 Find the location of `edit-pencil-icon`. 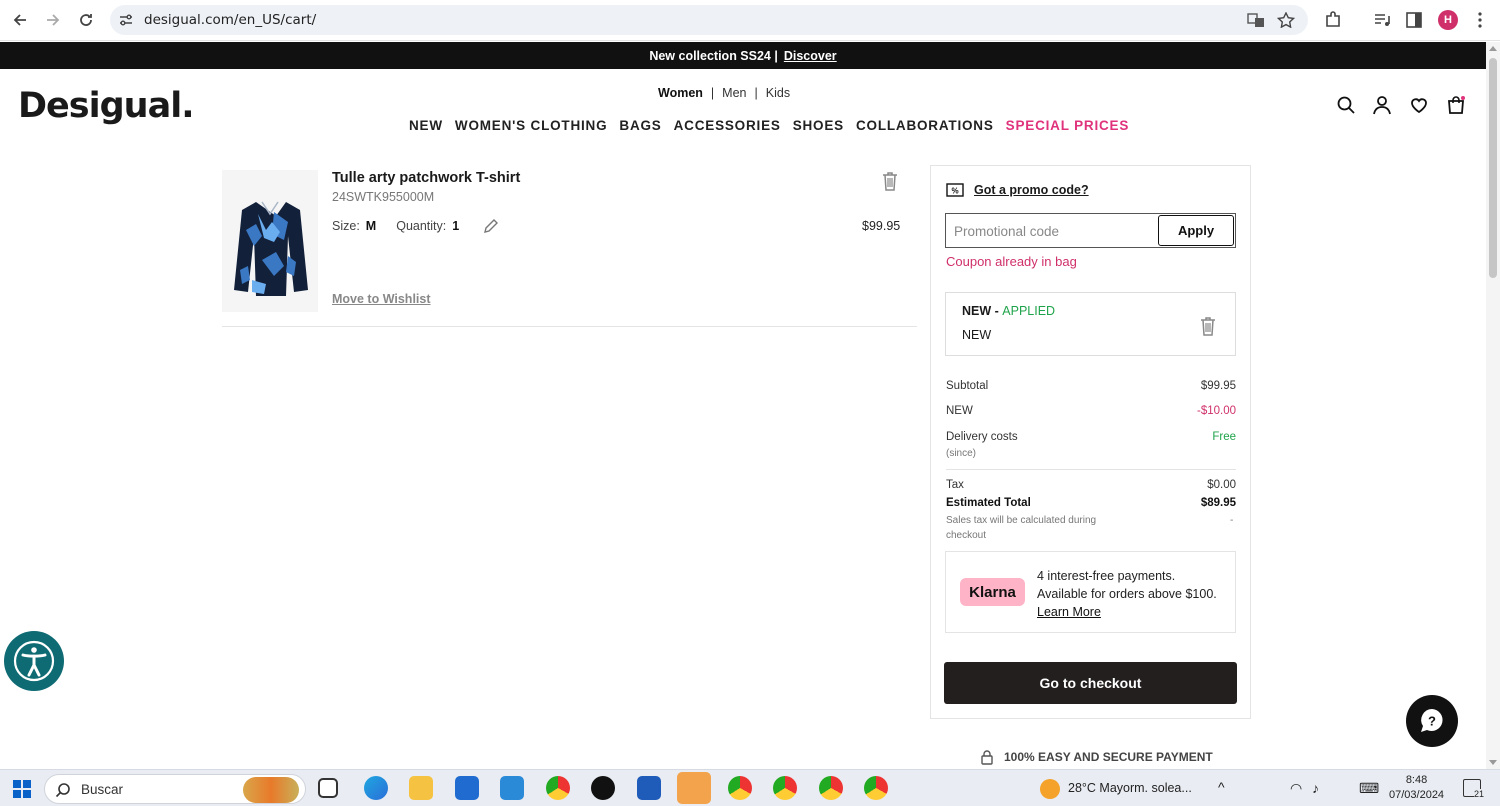

edit-pencil-icon is located at coordinates (491, 226).